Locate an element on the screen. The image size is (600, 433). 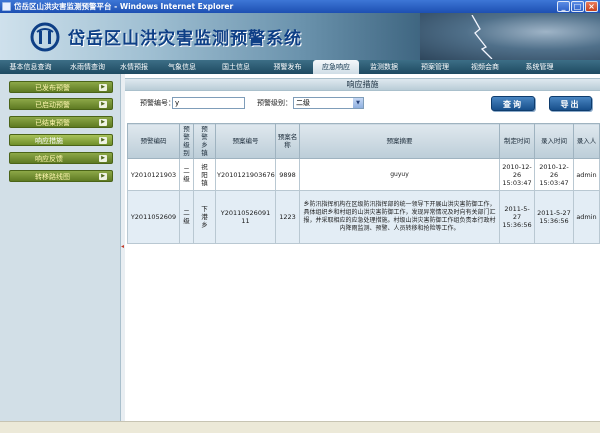
export-button: 导出 is located at coordinates (570, 103).